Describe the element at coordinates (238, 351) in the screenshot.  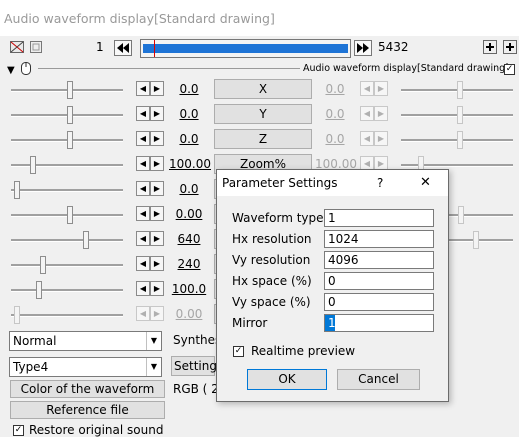
I see `realtime-preview-checkbox: ✓` at that location.